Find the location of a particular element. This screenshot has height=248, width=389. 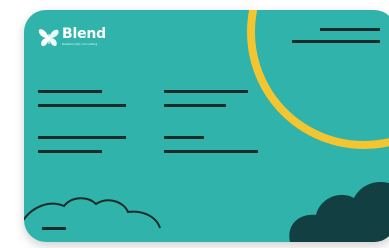

brand-tagline: Relationship Consulting is located at coordinates (80, 44).